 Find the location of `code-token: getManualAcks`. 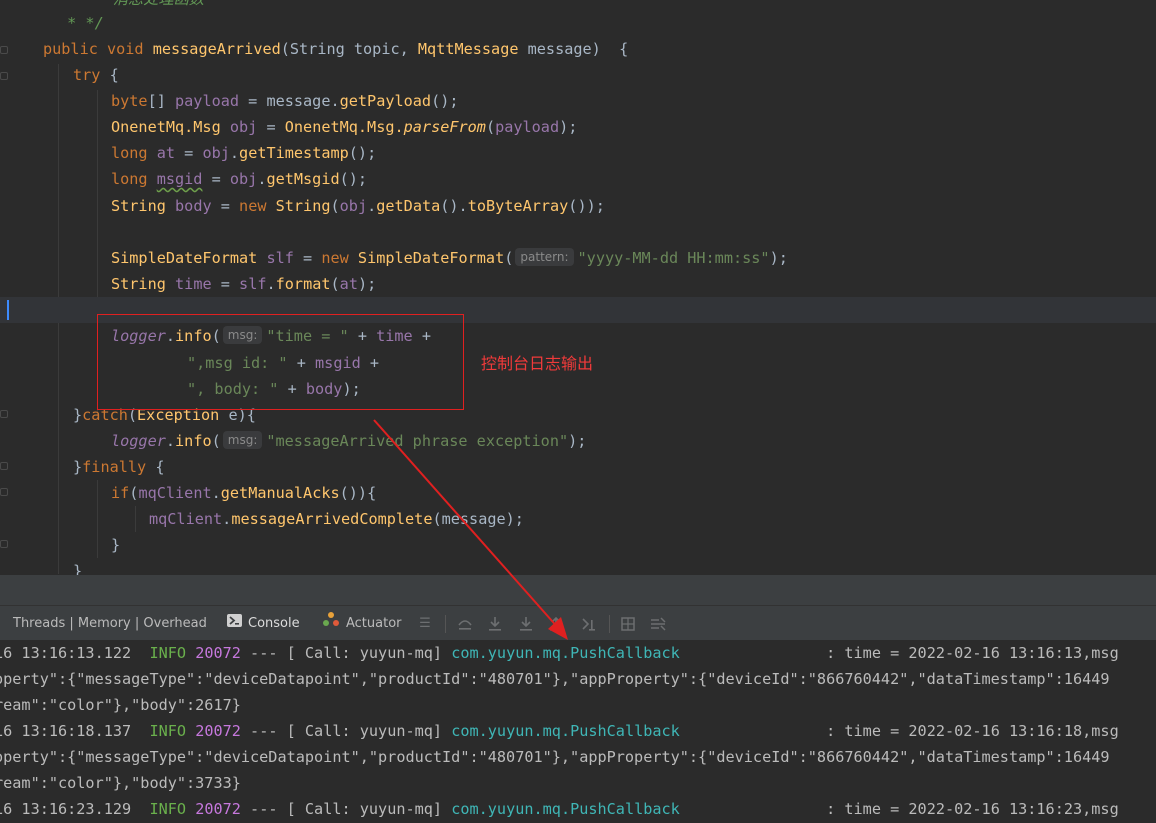

code-token: getManualAcks is located at coordinates (280, 493).